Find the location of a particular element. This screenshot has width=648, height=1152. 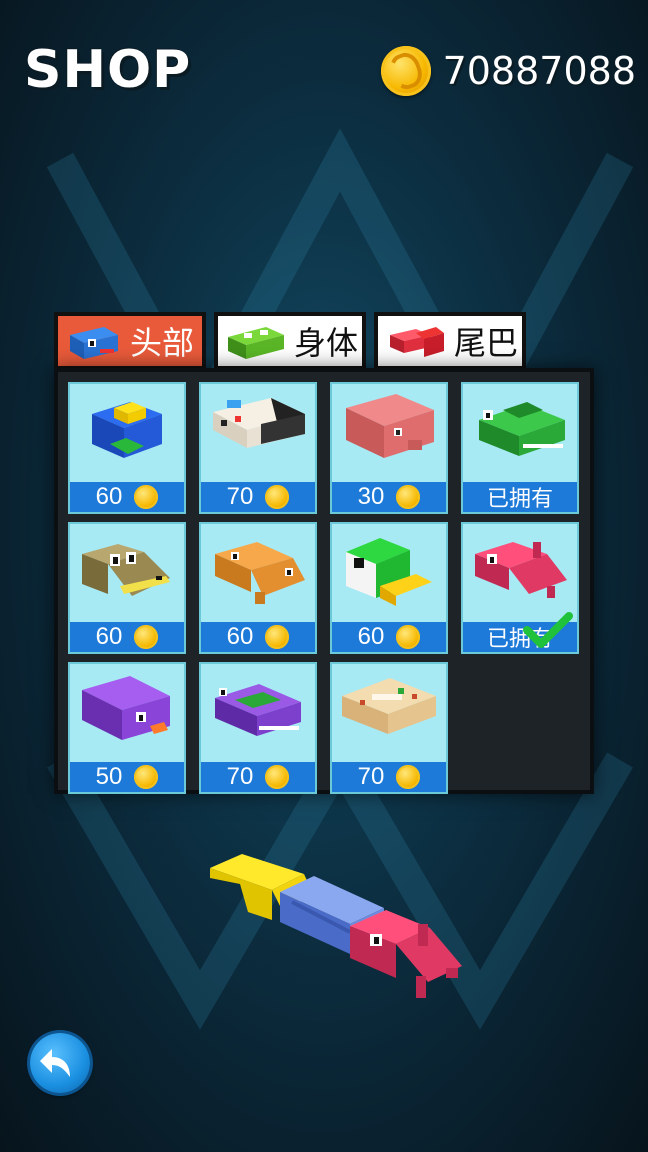

back-arrow-icon is located at coordinates (55, 1063).